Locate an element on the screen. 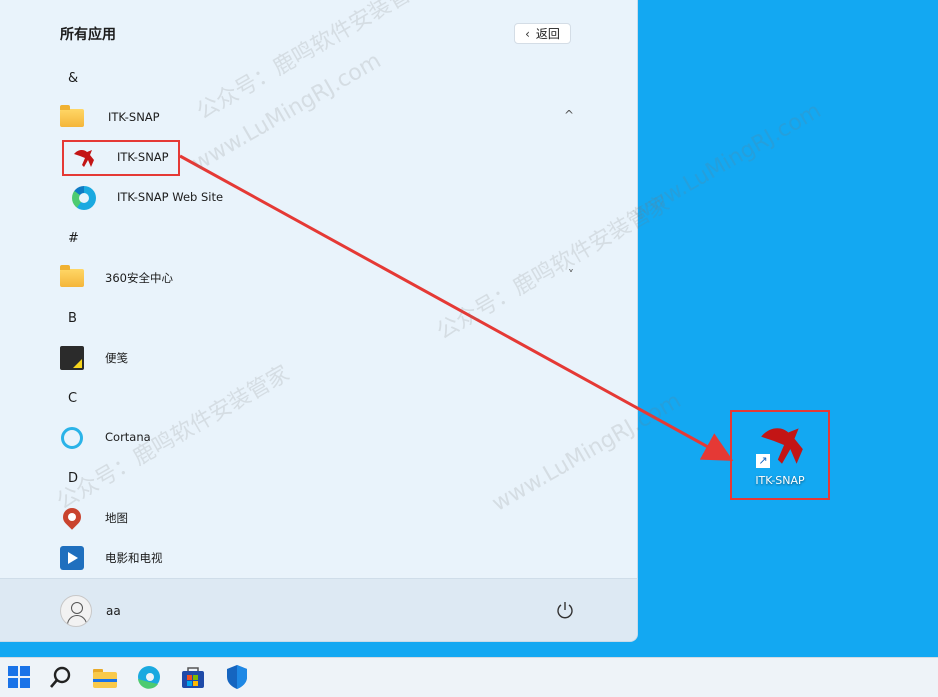  security-button is located at coordinates (237, 677).